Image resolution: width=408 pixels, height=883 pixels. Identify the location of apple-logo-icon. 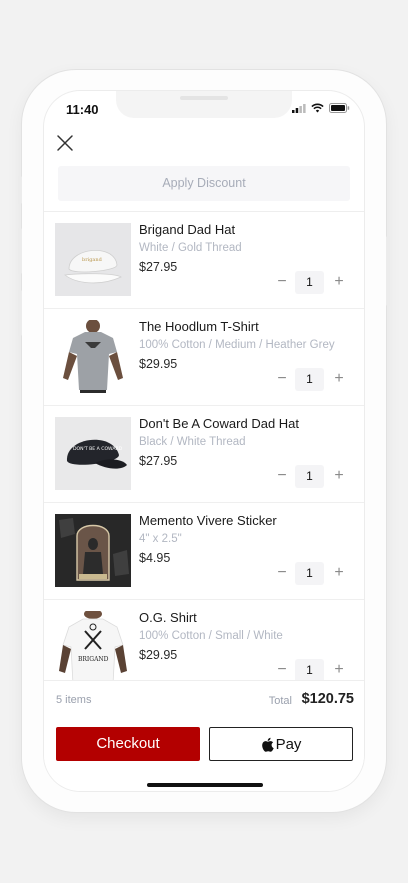
(267, 744).